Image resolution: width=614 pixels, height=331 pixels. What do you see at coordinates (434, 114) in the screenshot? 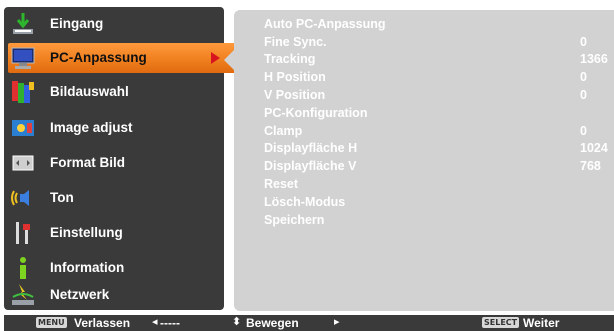
I see `submenu-item-pc-konfiguration: PC-Konfiguration` at bounding box center [434, 114].